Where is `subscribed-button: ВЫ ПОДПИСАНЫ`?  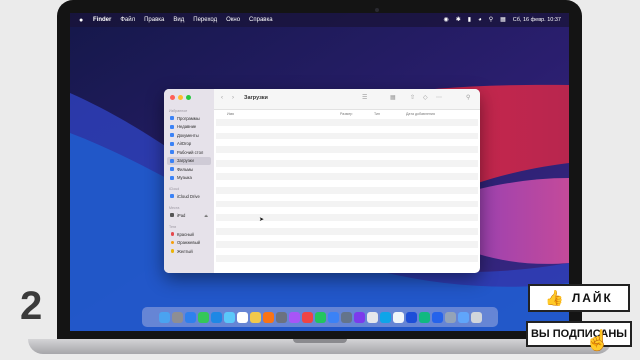 subscribed-button: ВЫ ПОДПИСАНЫ is located at coordinates (579, 334).